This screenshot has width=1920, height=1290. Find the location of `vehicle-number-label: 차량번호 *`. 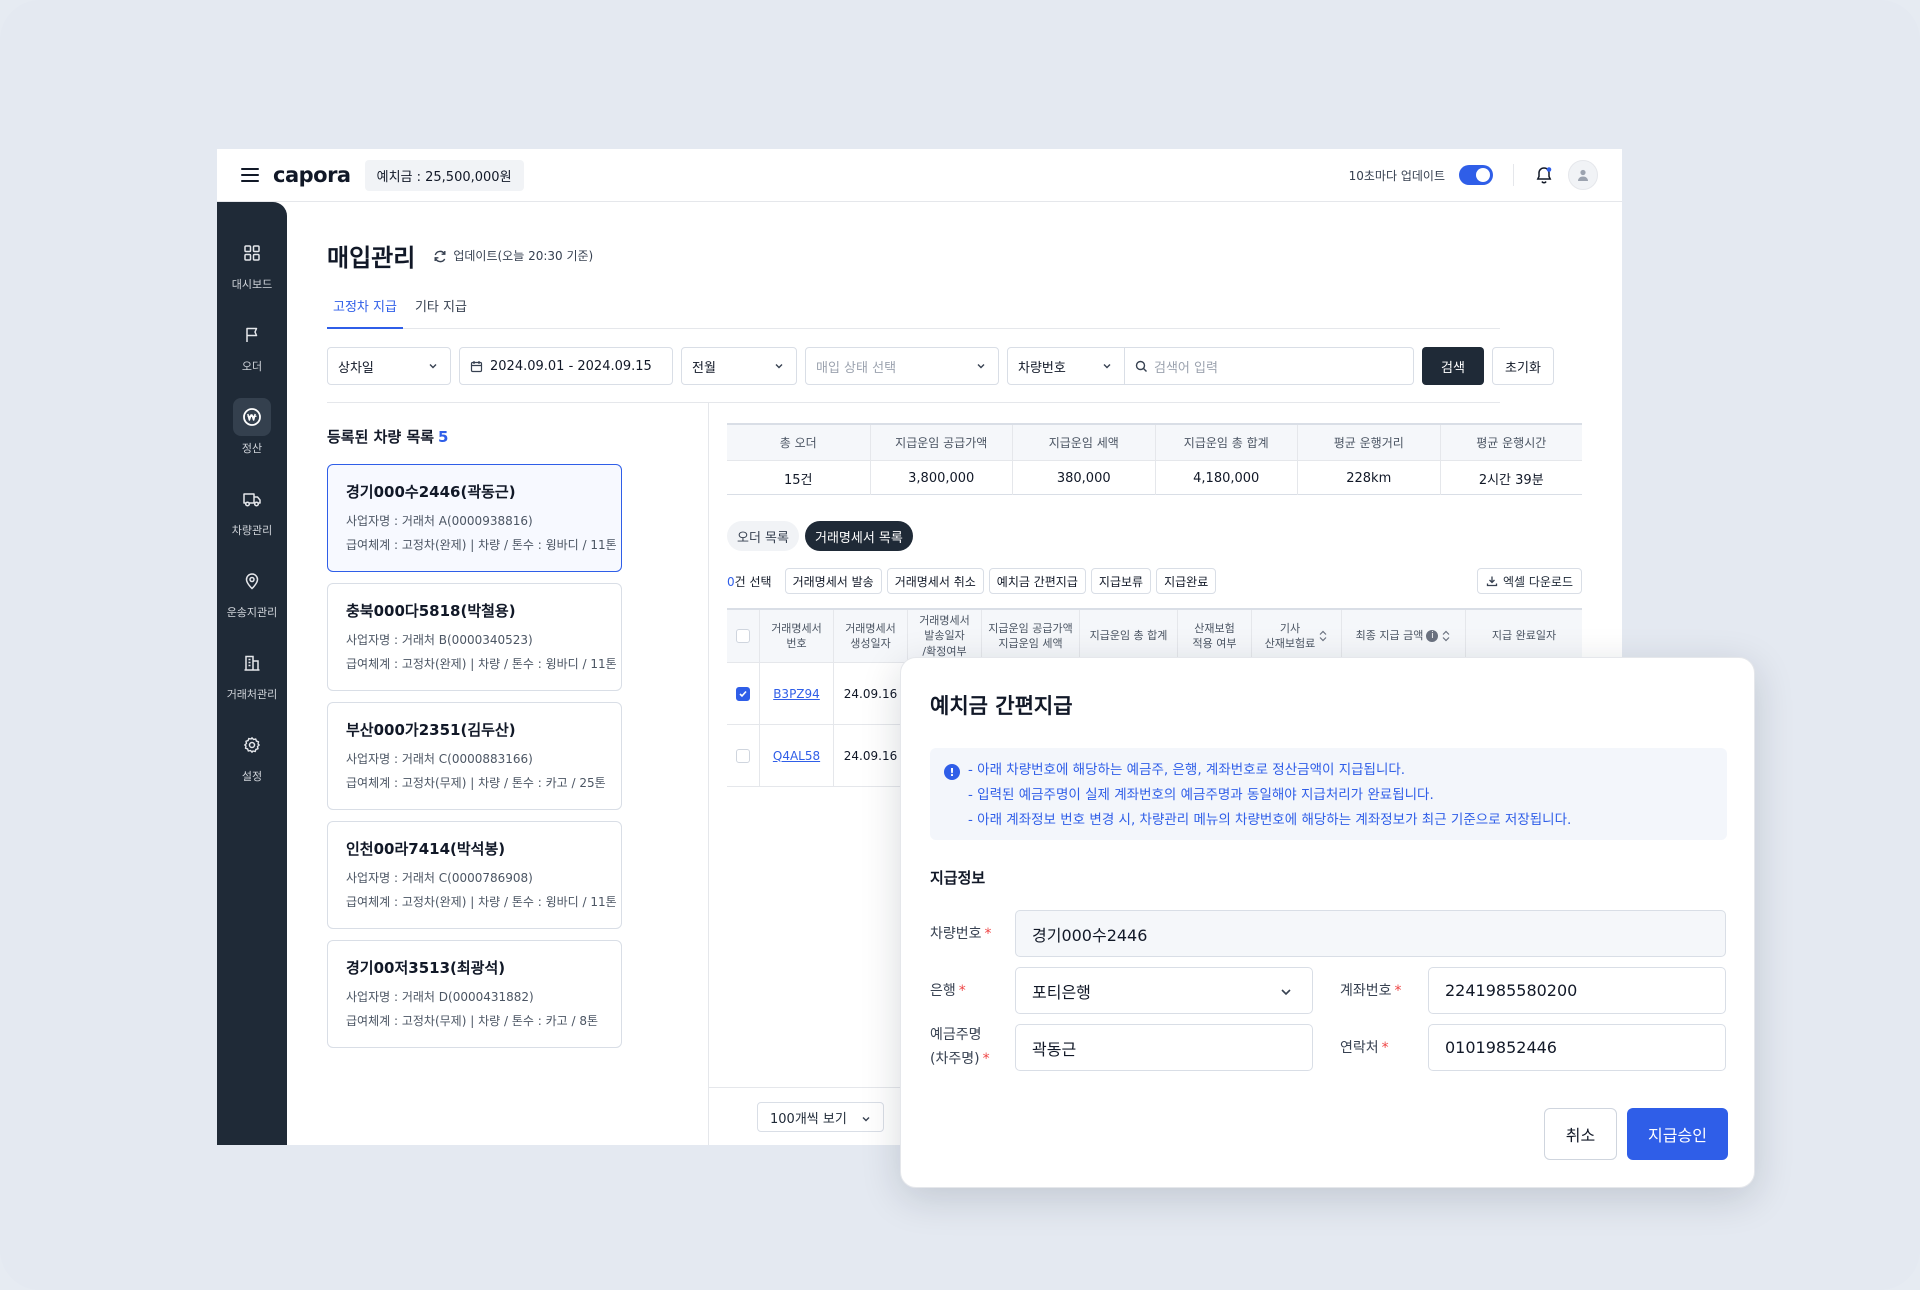

vehicle-number-label: 차량번호 * is located at coordinates (961, 934).